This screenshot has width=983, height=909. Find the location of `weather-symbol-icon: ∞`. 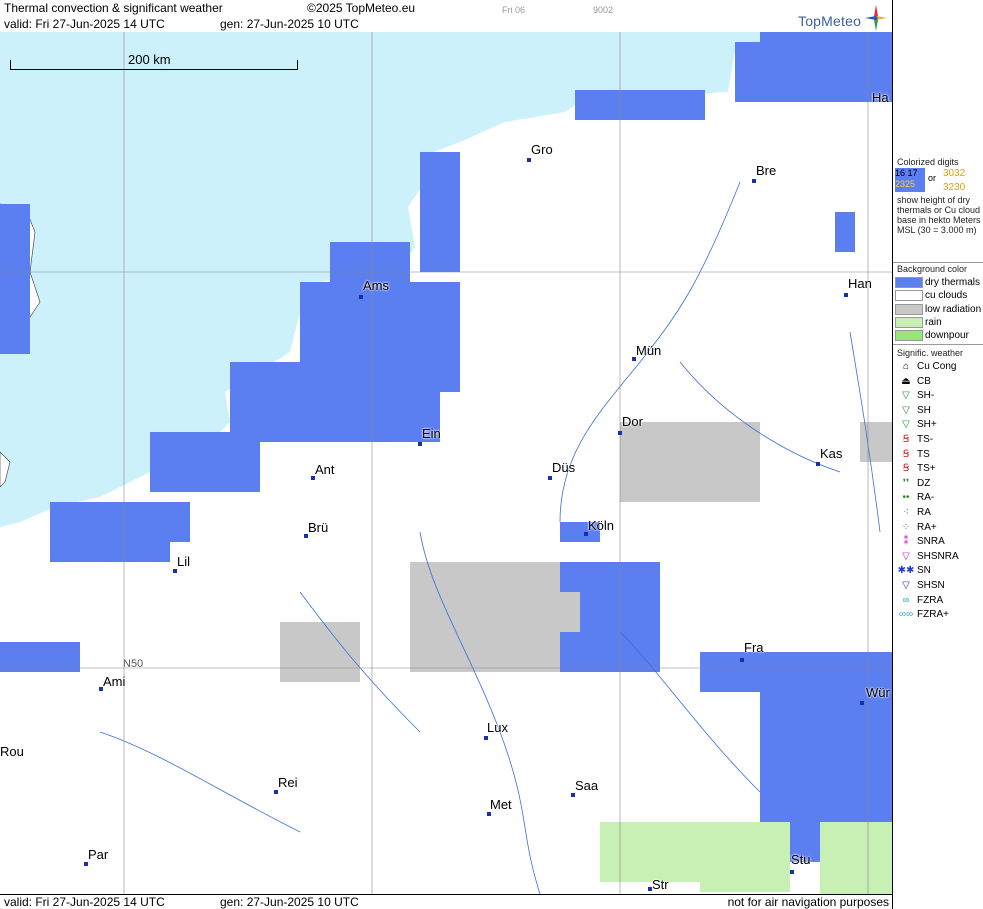

weather-symbol-icon: ∞ is located at coordinates (906, 600).